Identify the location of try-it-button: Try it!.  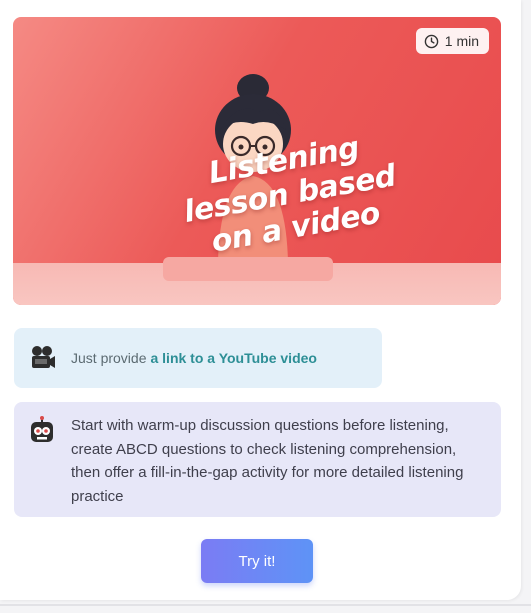
(257, 561).